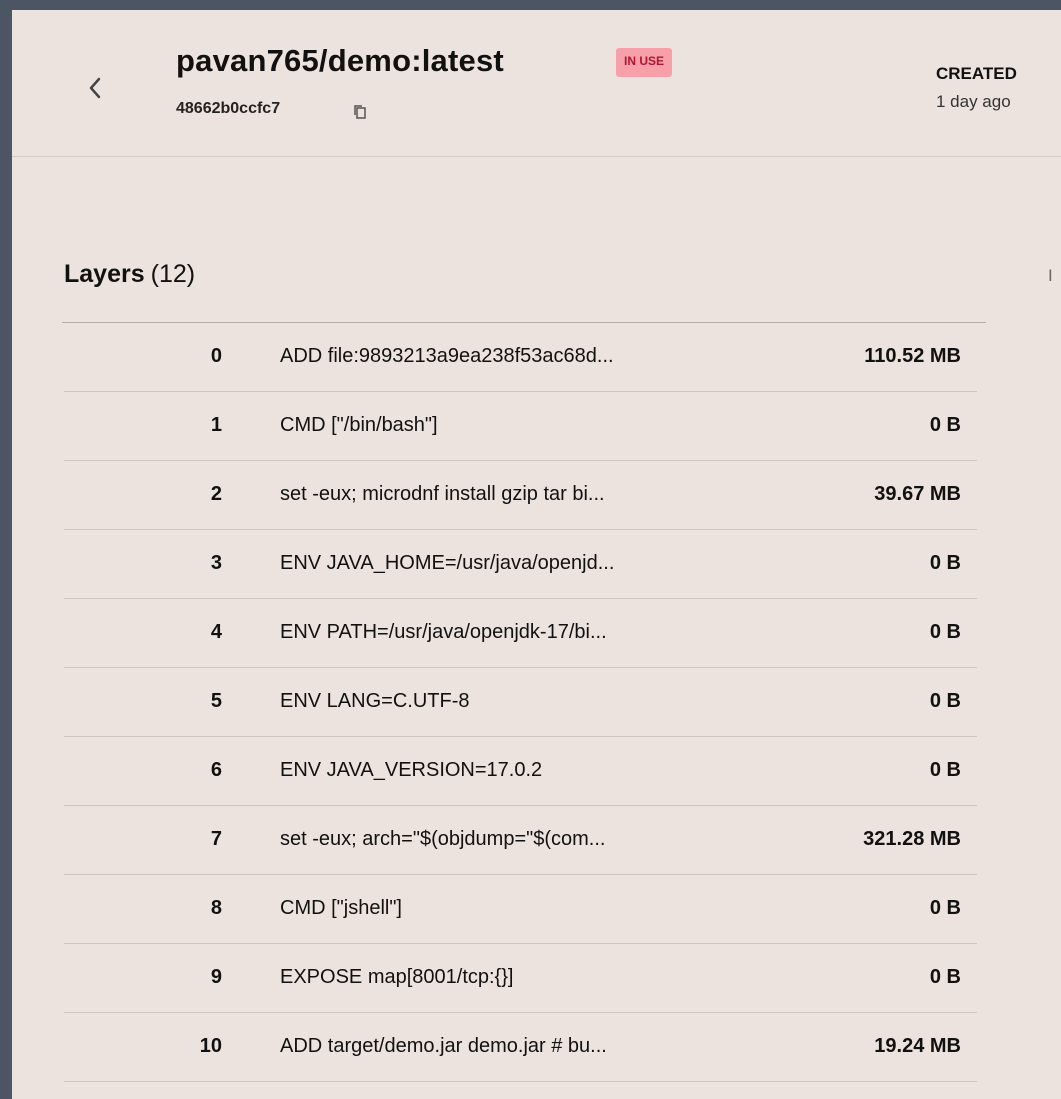 This screenshot has height=1099, width=1061. Describe the element at coordinates (644, 62) in the screenshot. I see `in-use-status-badge: IN USE` at that location.